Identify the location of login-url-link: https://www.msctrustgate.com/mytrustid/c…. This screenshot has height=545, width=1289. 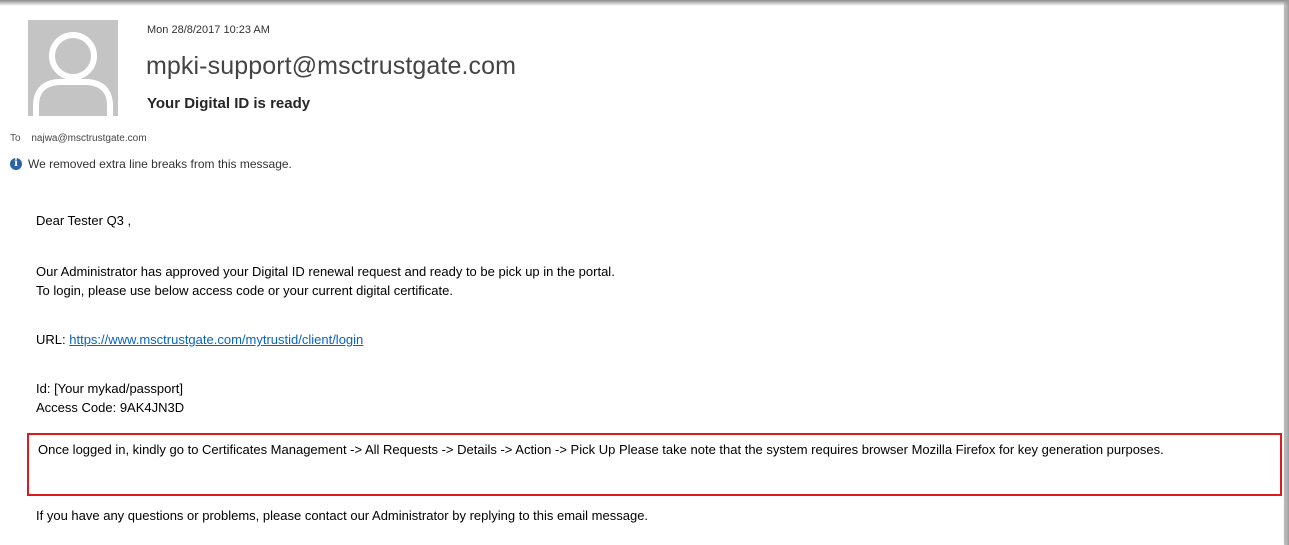
(216, 339).